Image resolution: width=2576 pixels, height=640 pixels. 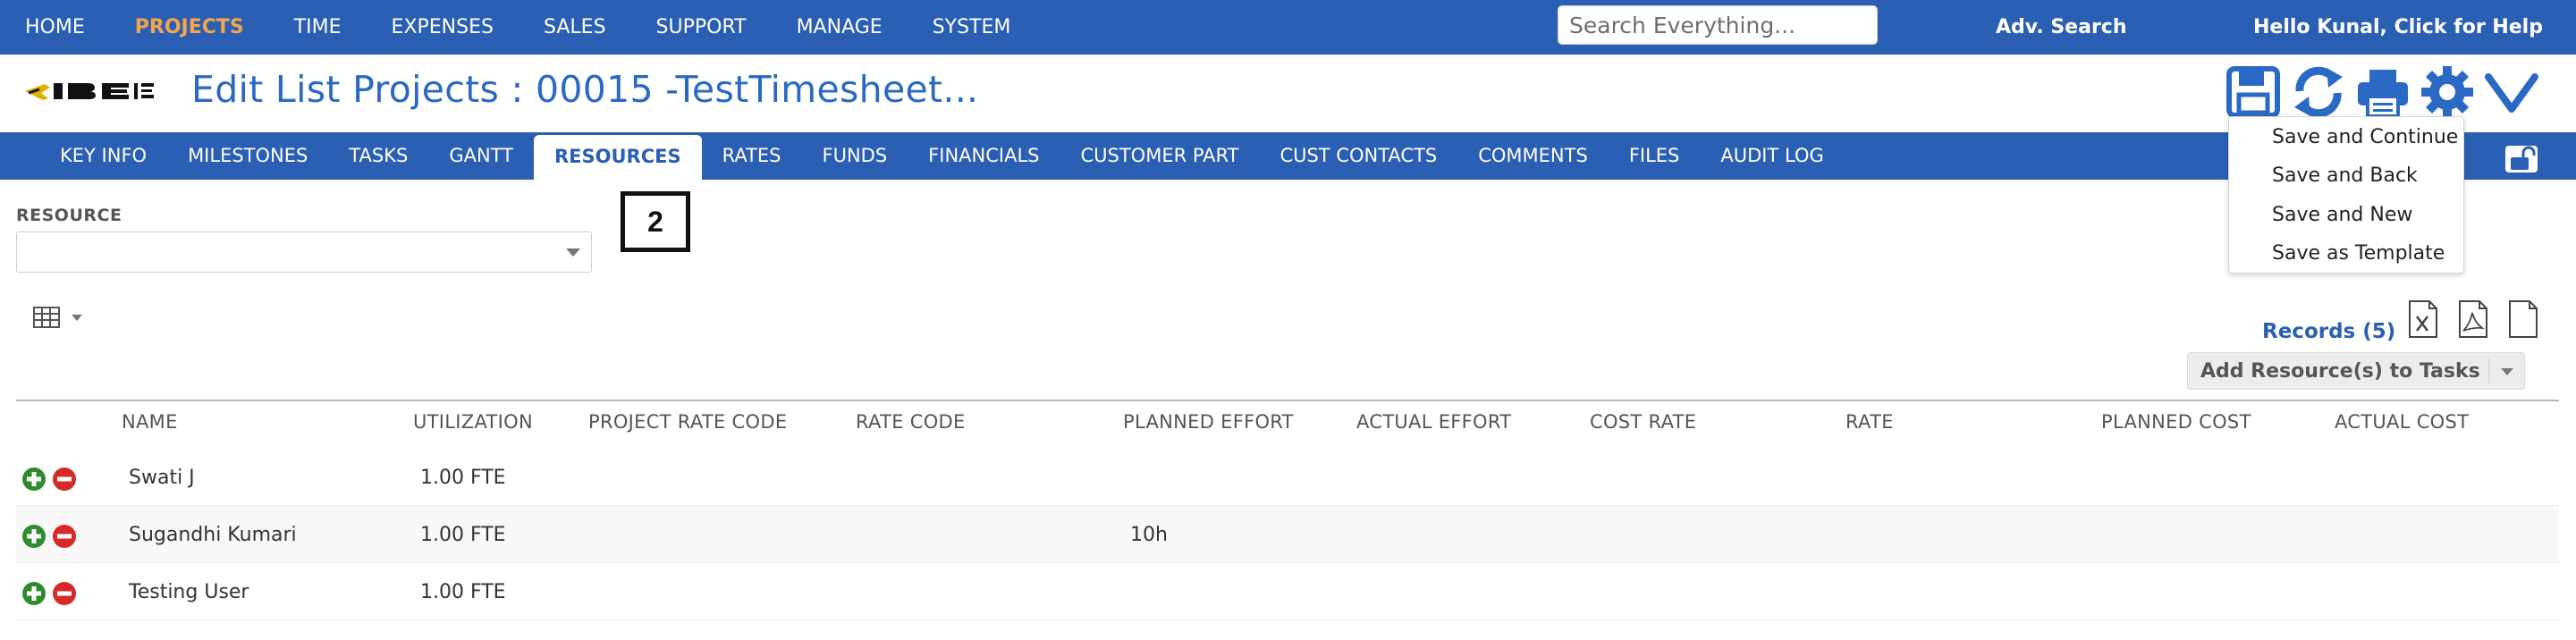 I want to click on menu-save-as-template: Save as Template, so click(x=2358, y=253).